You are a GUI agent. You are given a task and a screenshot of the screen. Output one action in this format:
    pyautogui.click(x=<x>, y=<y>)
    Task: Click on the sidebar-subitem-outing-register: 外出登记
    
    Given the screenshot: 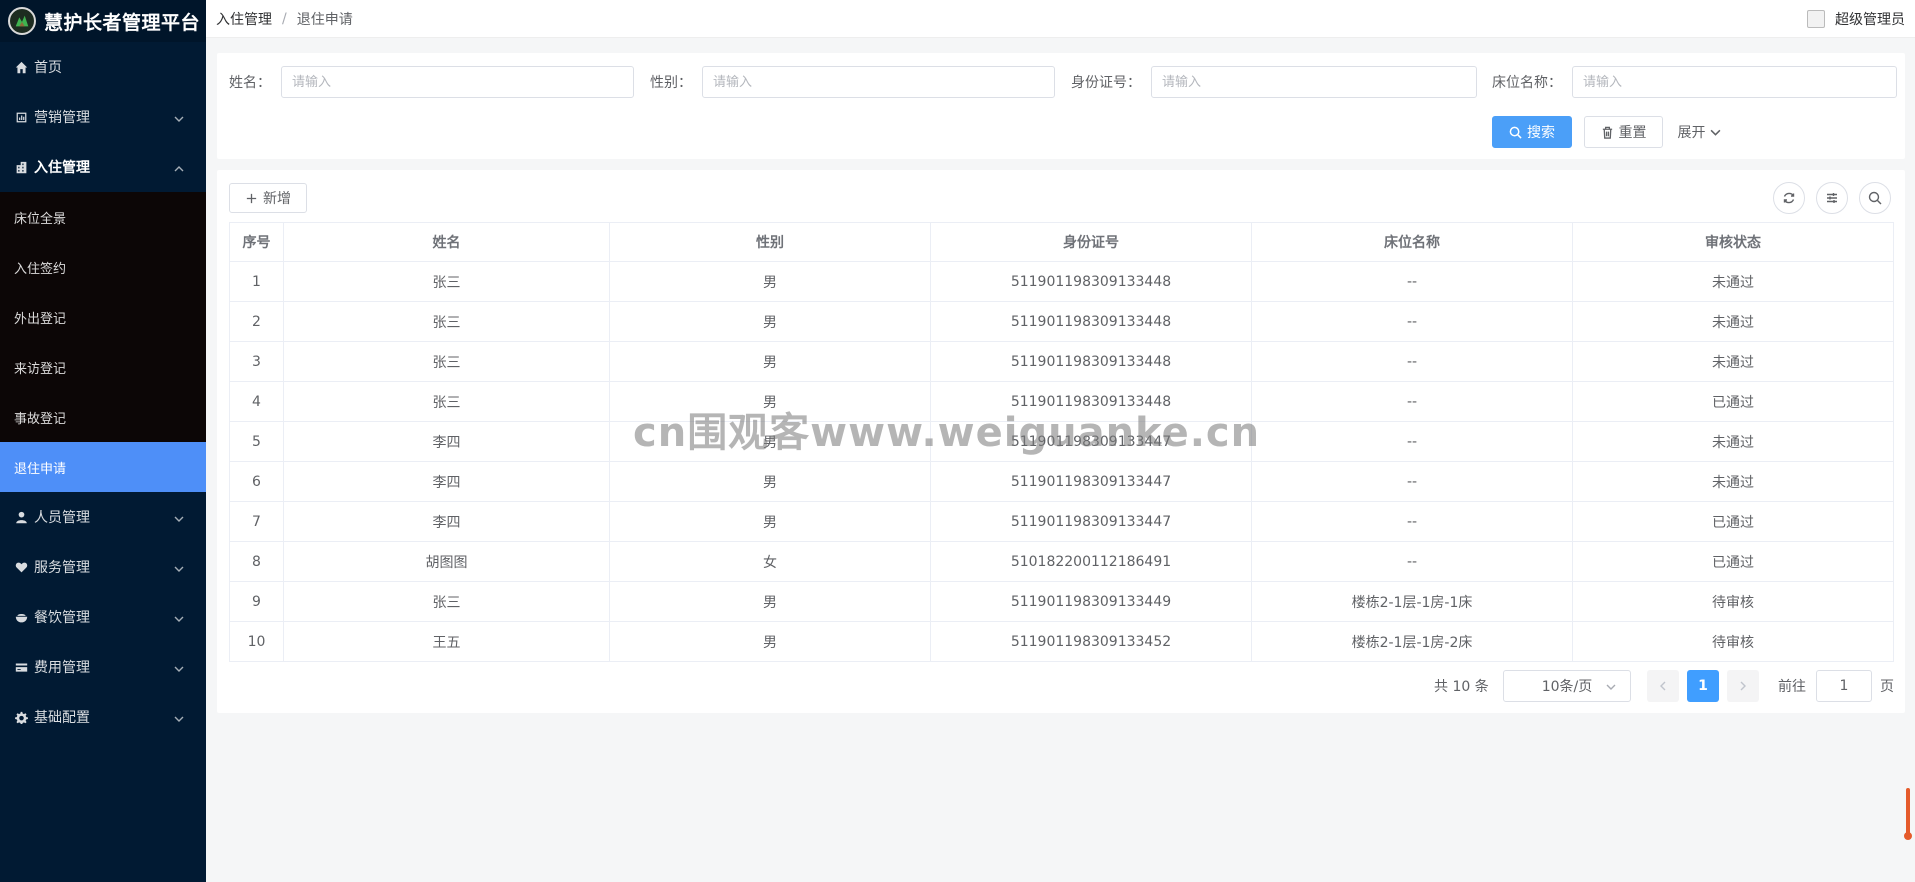 What is the action you would take?
    pyautogui.click(x=103, y=317)
    